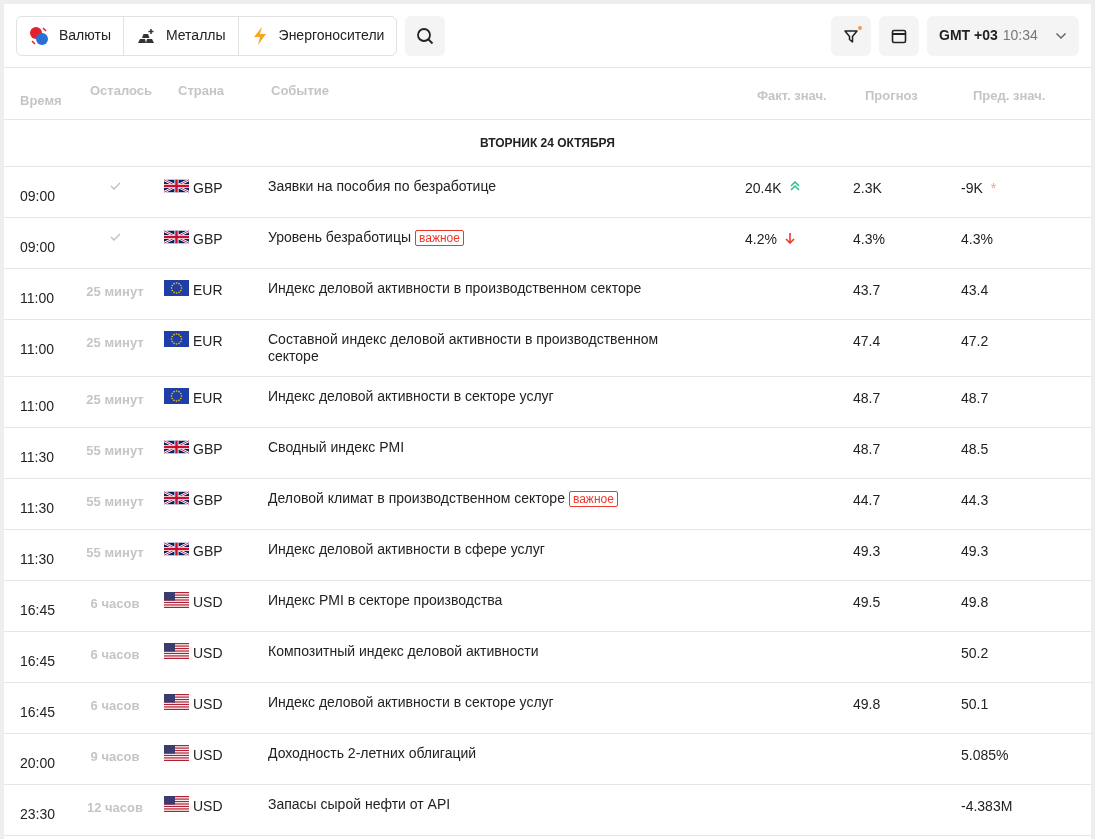  I want to click on timezone-dropdown: GMT +03 10:34, so click(1003, 35).